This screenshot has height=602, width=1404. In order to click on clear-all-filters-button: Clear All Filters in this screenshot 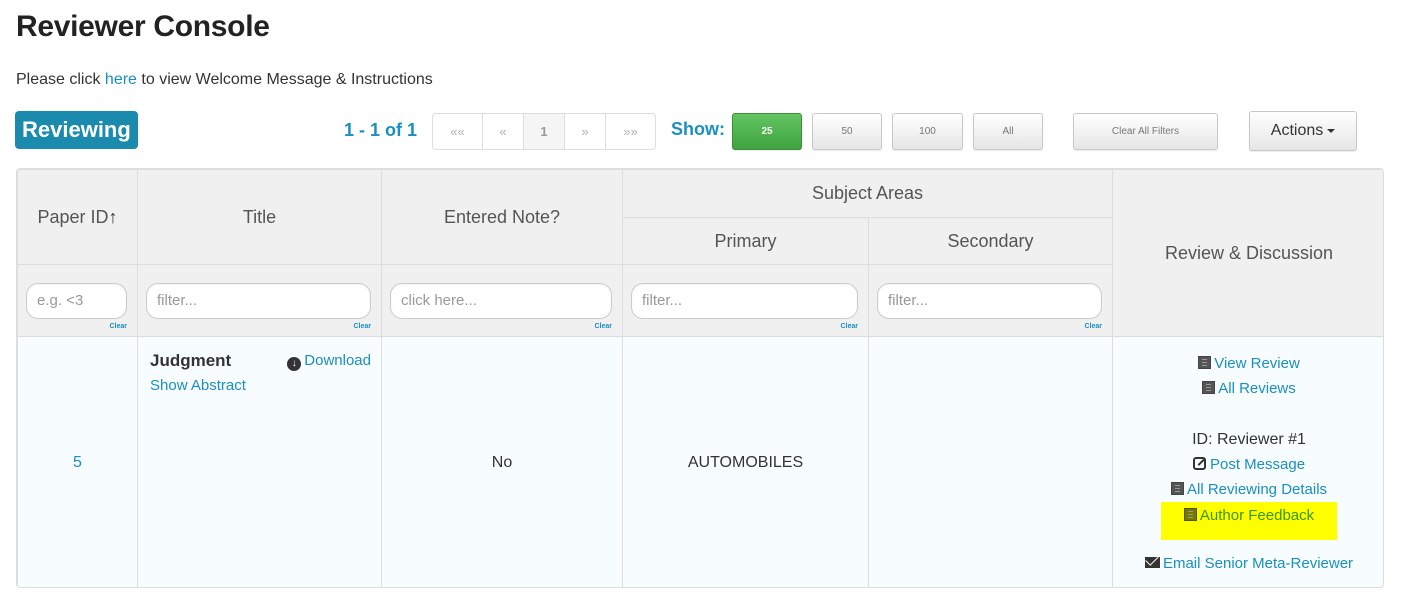, I will do `click(1145, 131)`.